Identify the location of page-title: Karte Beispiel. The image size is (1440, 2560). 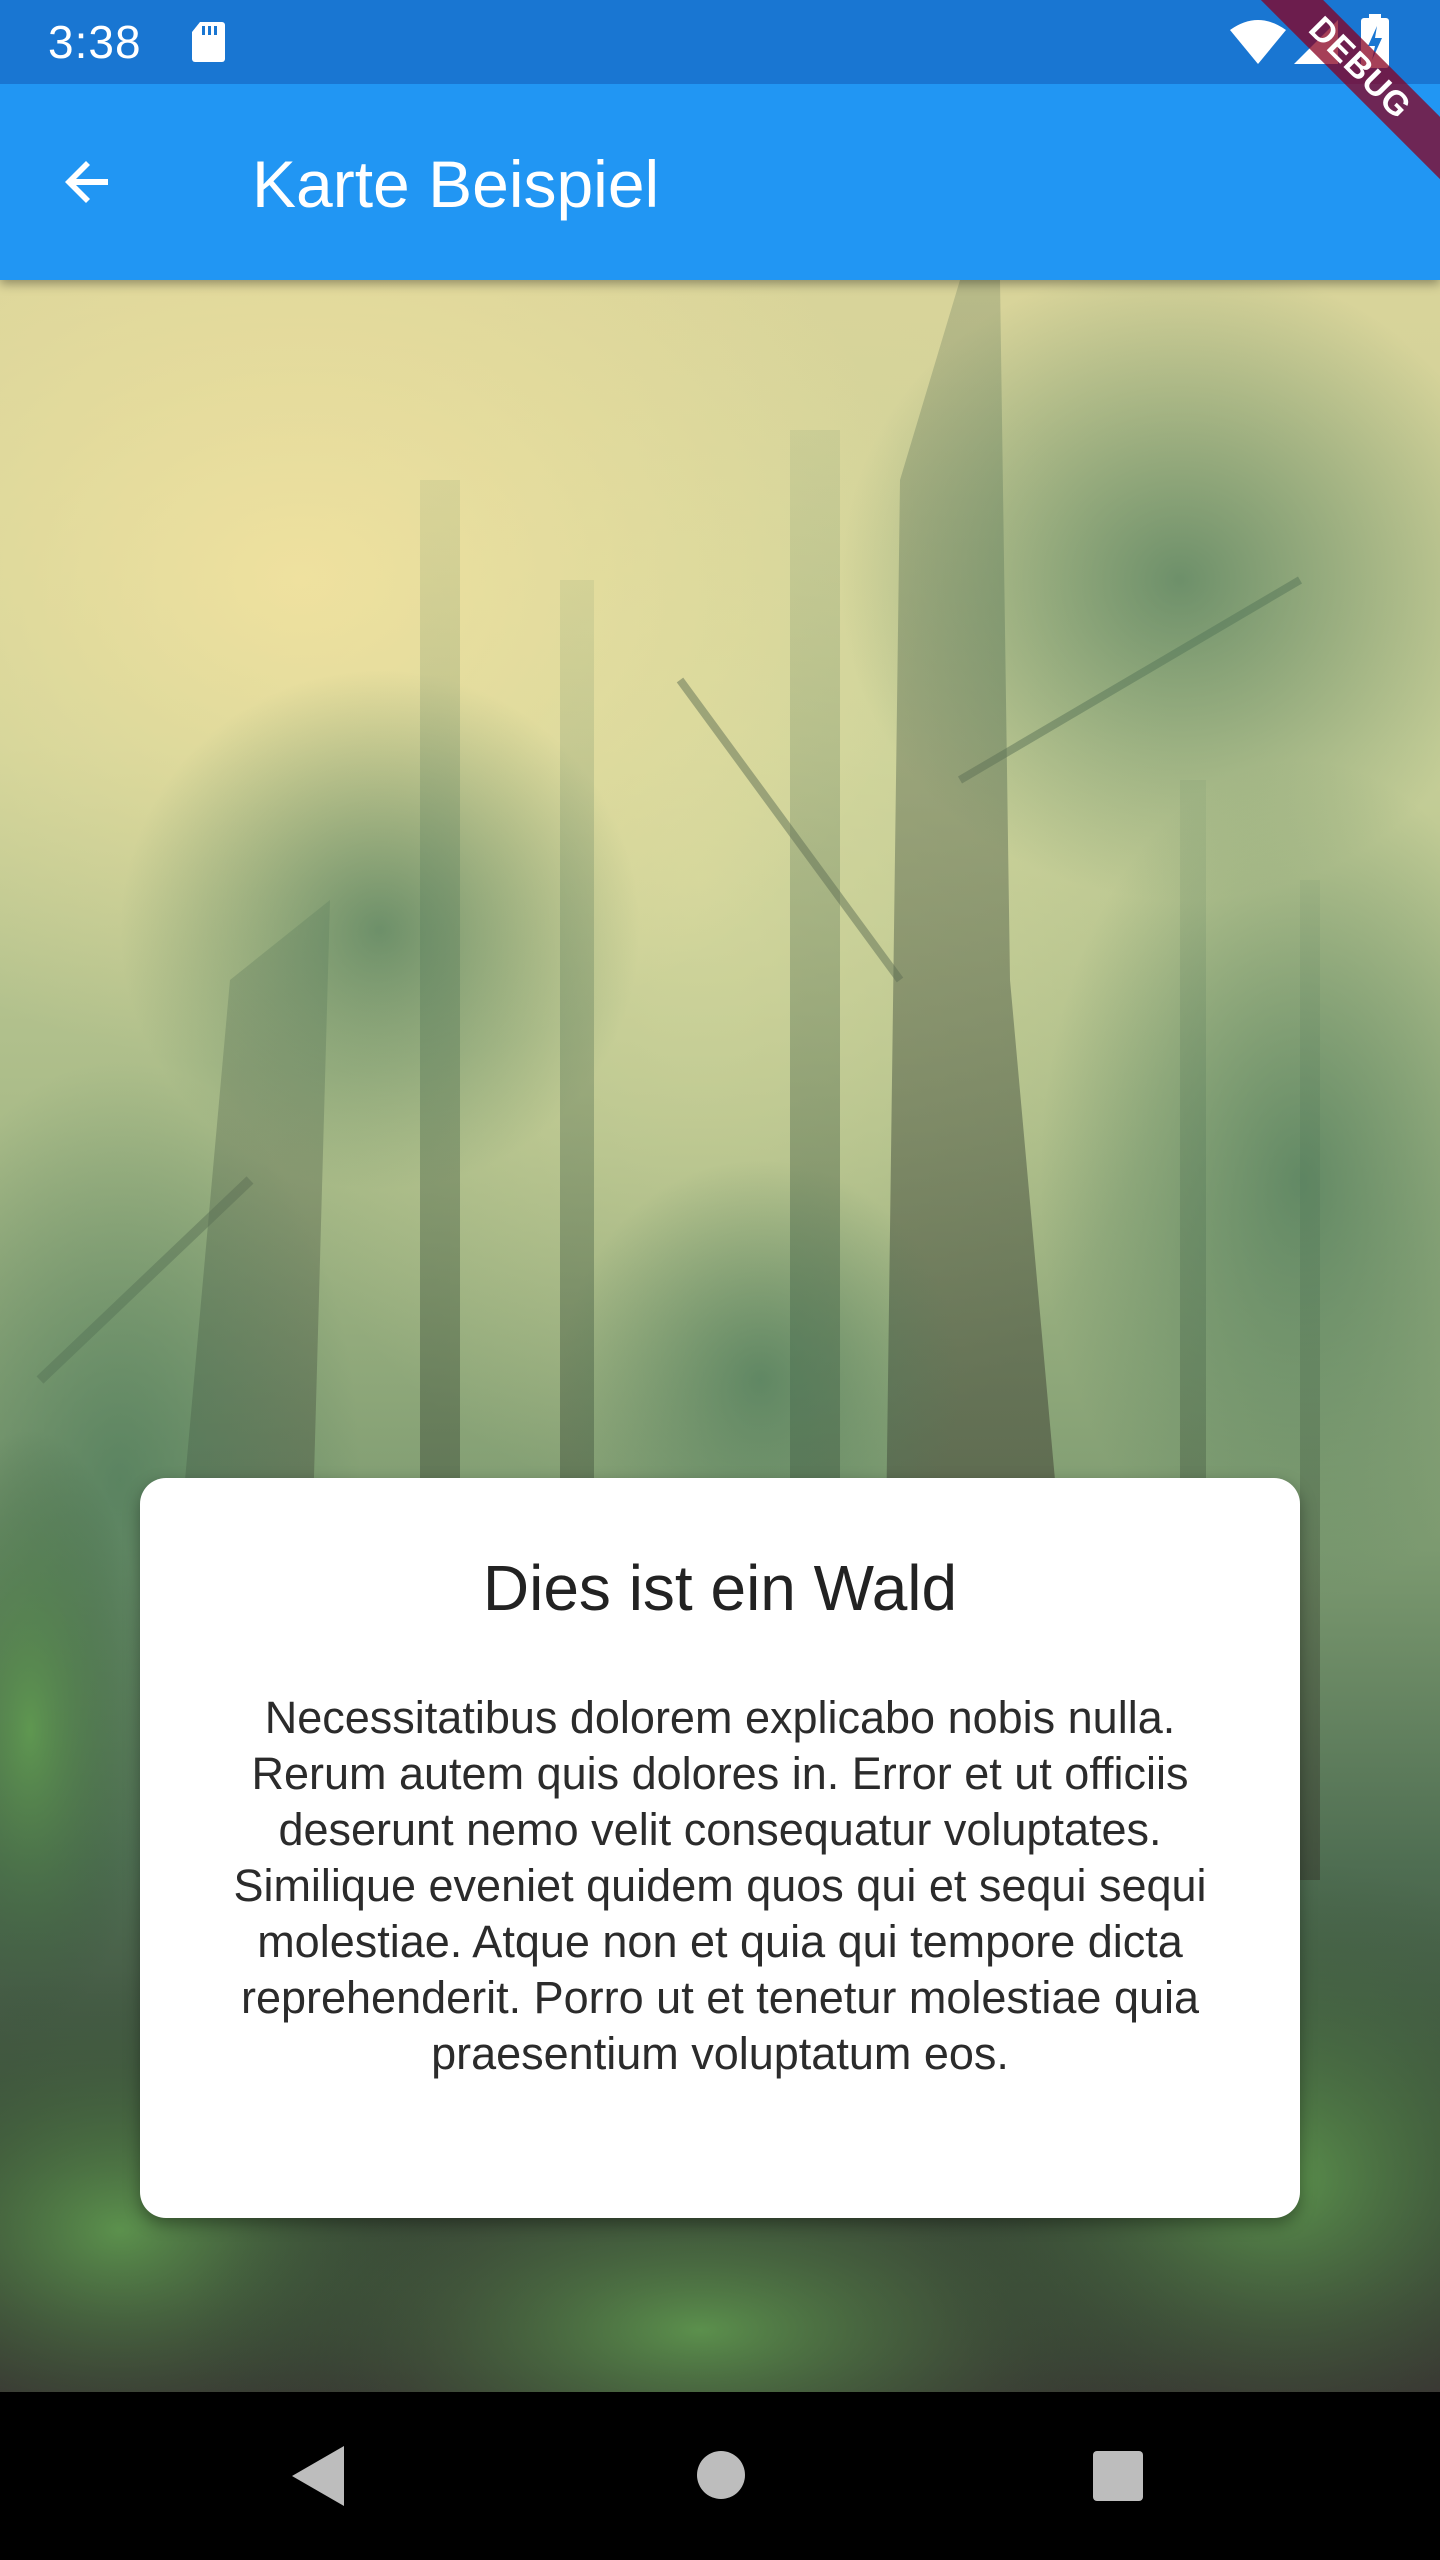
(456, 184).